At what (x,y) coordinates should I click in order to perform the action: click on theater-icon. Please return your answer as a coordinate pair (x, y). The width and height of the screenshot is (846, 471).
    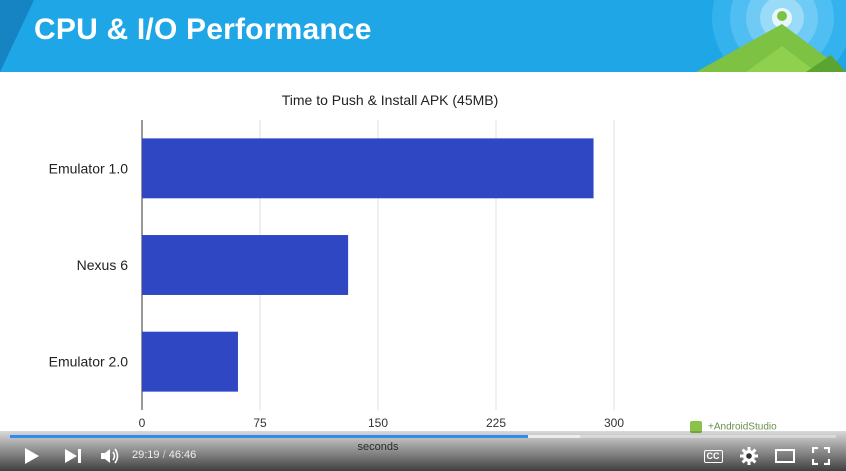
    Looking at the image, I should click on (785, 456).